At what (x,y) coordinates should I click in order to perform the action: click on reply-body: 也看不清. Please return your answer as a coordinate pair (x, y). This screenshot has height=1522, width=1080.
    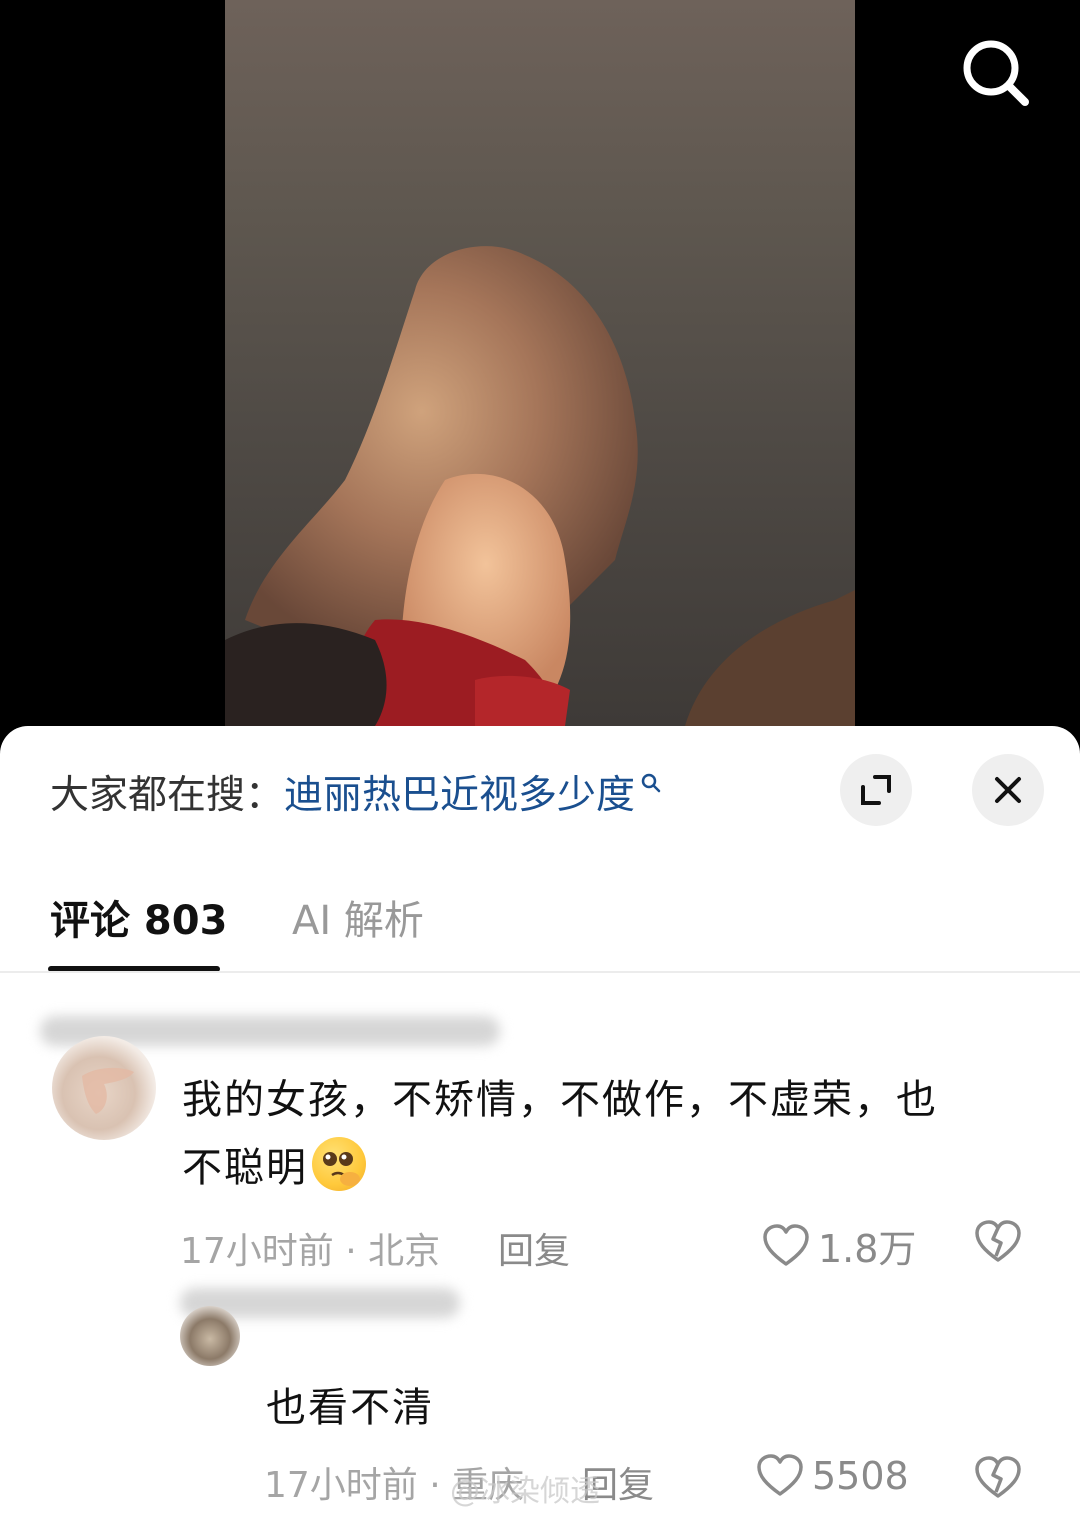
    Looking at the image, I should click on (350, 1408).